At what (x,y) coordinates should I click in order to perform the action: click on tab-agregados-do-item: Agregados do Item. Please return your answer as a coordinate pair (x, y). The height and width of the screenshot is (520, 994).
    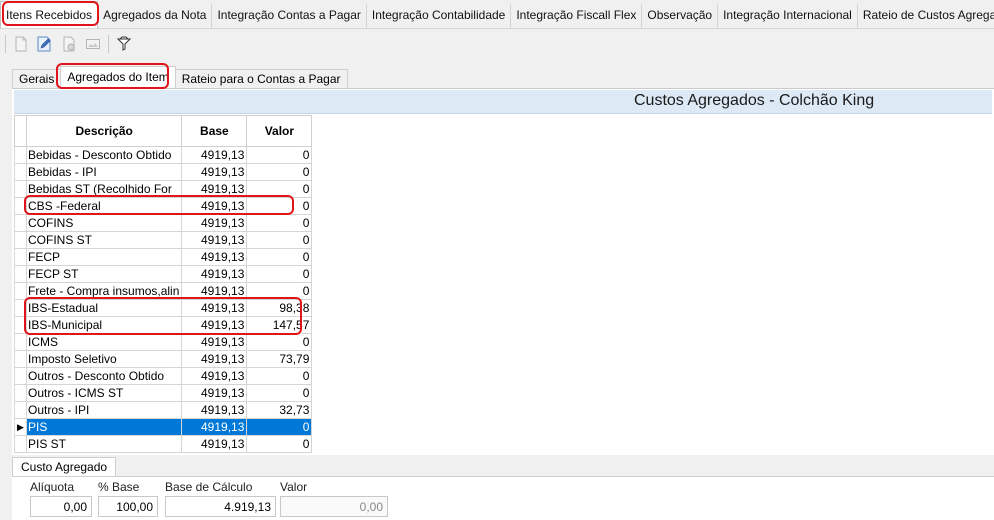
    Looking at the image, I should click on (118, 77).